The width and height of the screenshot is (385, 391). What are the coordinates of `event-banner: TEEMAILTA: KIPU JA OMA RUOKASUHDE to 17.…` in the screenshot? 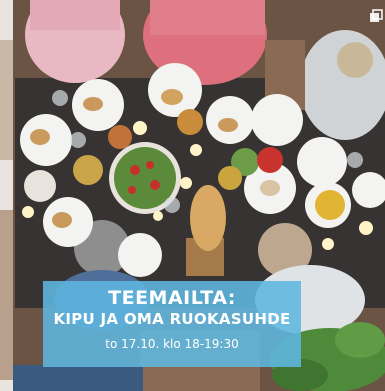 It's located at (172, 324).